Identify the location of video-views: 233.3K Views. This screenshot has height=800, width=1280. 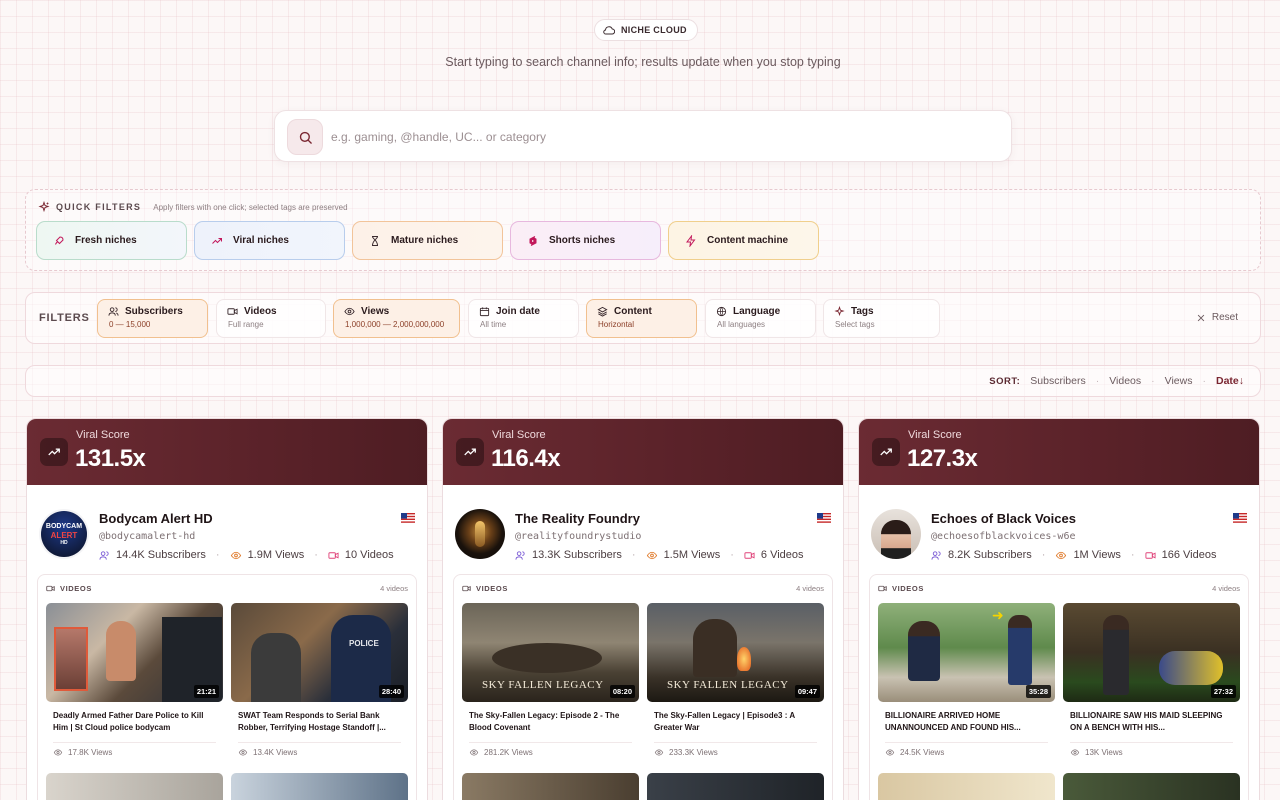
(693, 752).